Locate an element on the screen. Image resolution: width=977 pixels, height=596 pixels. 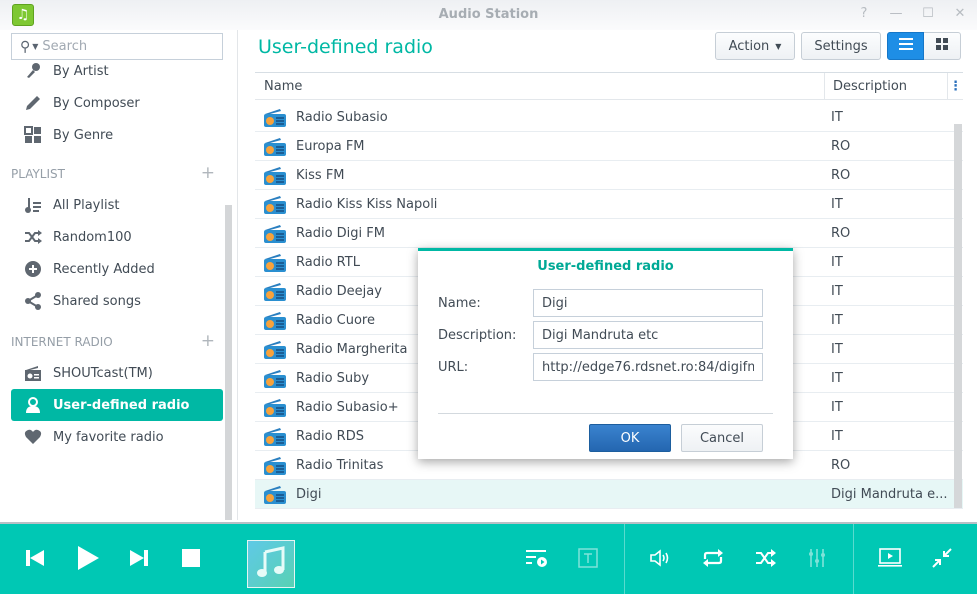
volume-icon is located at coordinates (661, 560).